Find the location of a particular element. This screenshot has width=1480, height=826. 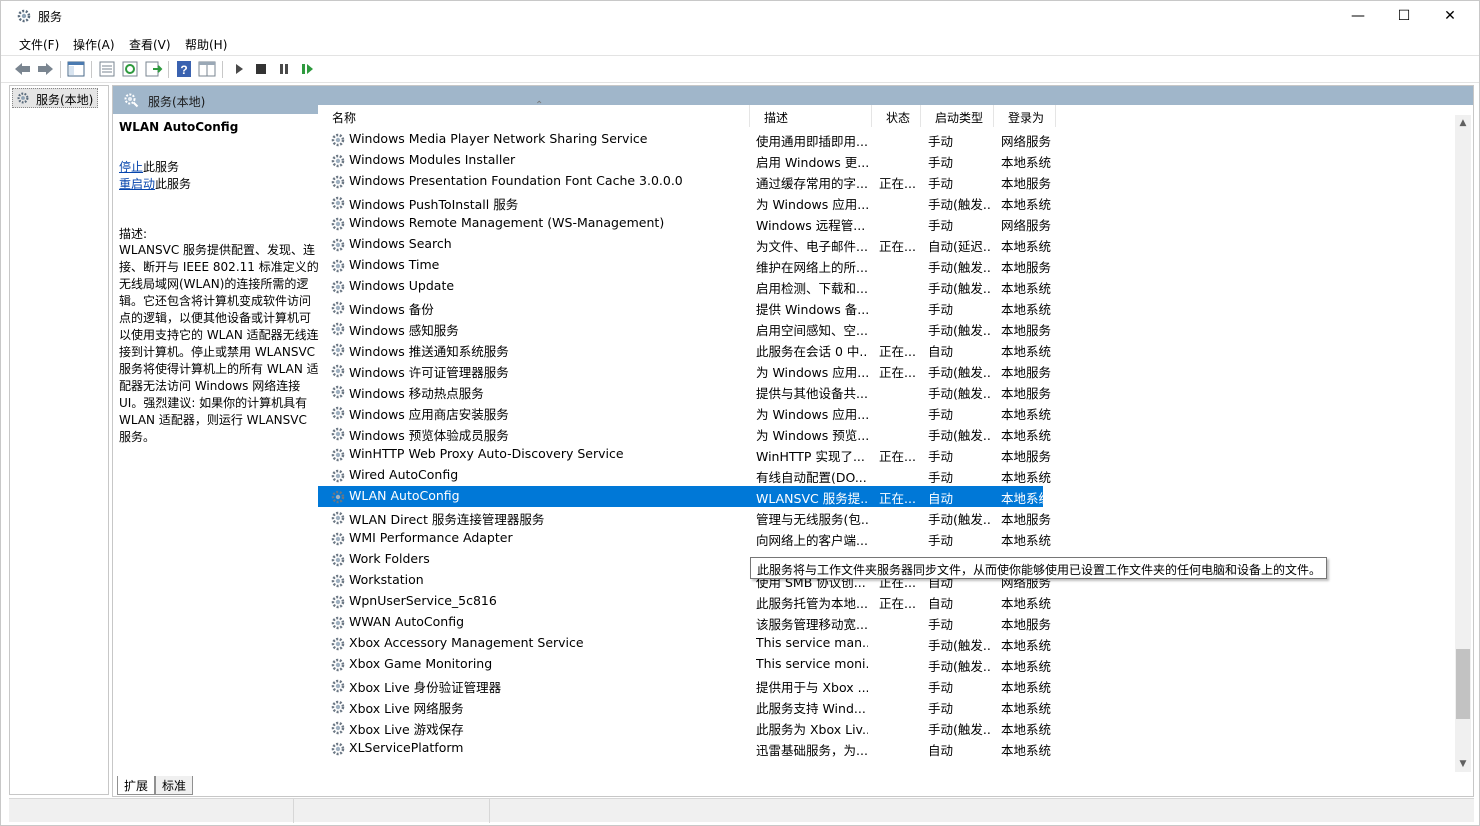

show-hide-tree-icon is located at coordinates (76, 69).